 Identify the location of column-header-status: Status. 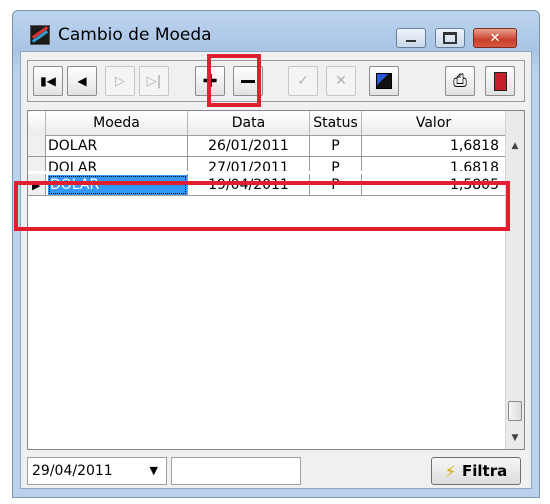
(336, 123).